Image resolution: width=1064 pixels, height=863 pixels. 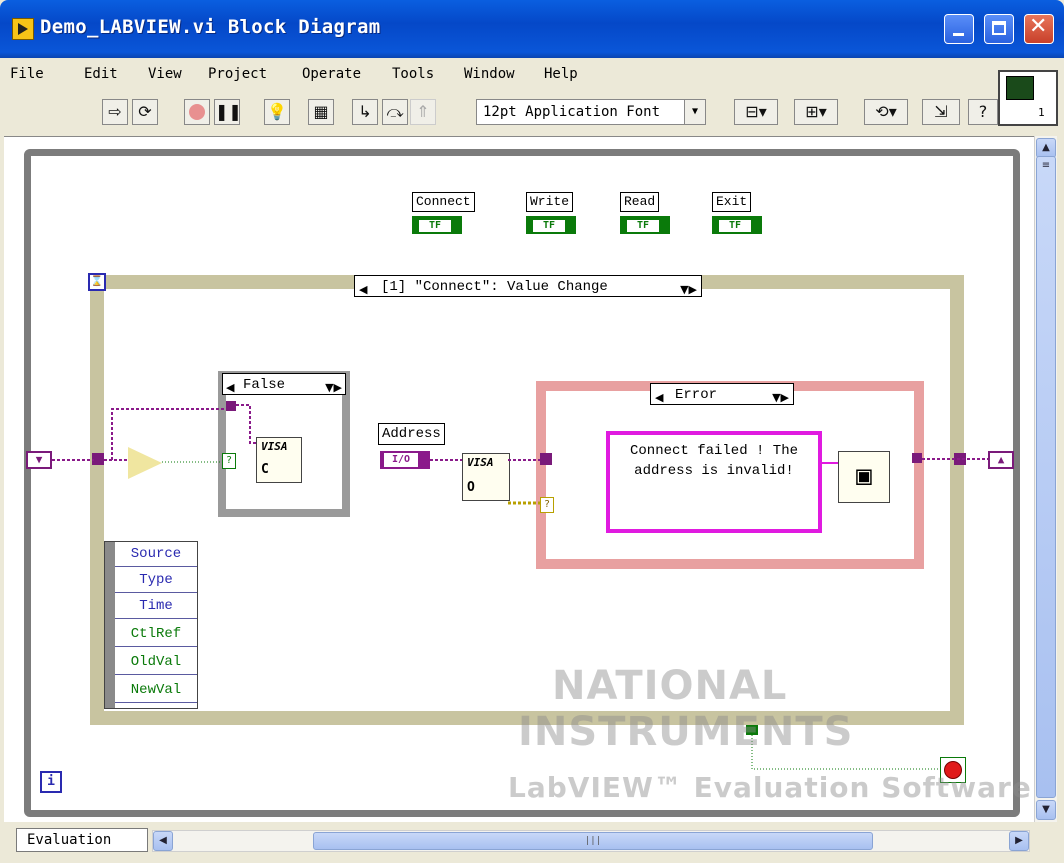 What do you see at coordinates (197, 112) in the screenshot?
I see `abort-icon` at bounding box center [197, 112].